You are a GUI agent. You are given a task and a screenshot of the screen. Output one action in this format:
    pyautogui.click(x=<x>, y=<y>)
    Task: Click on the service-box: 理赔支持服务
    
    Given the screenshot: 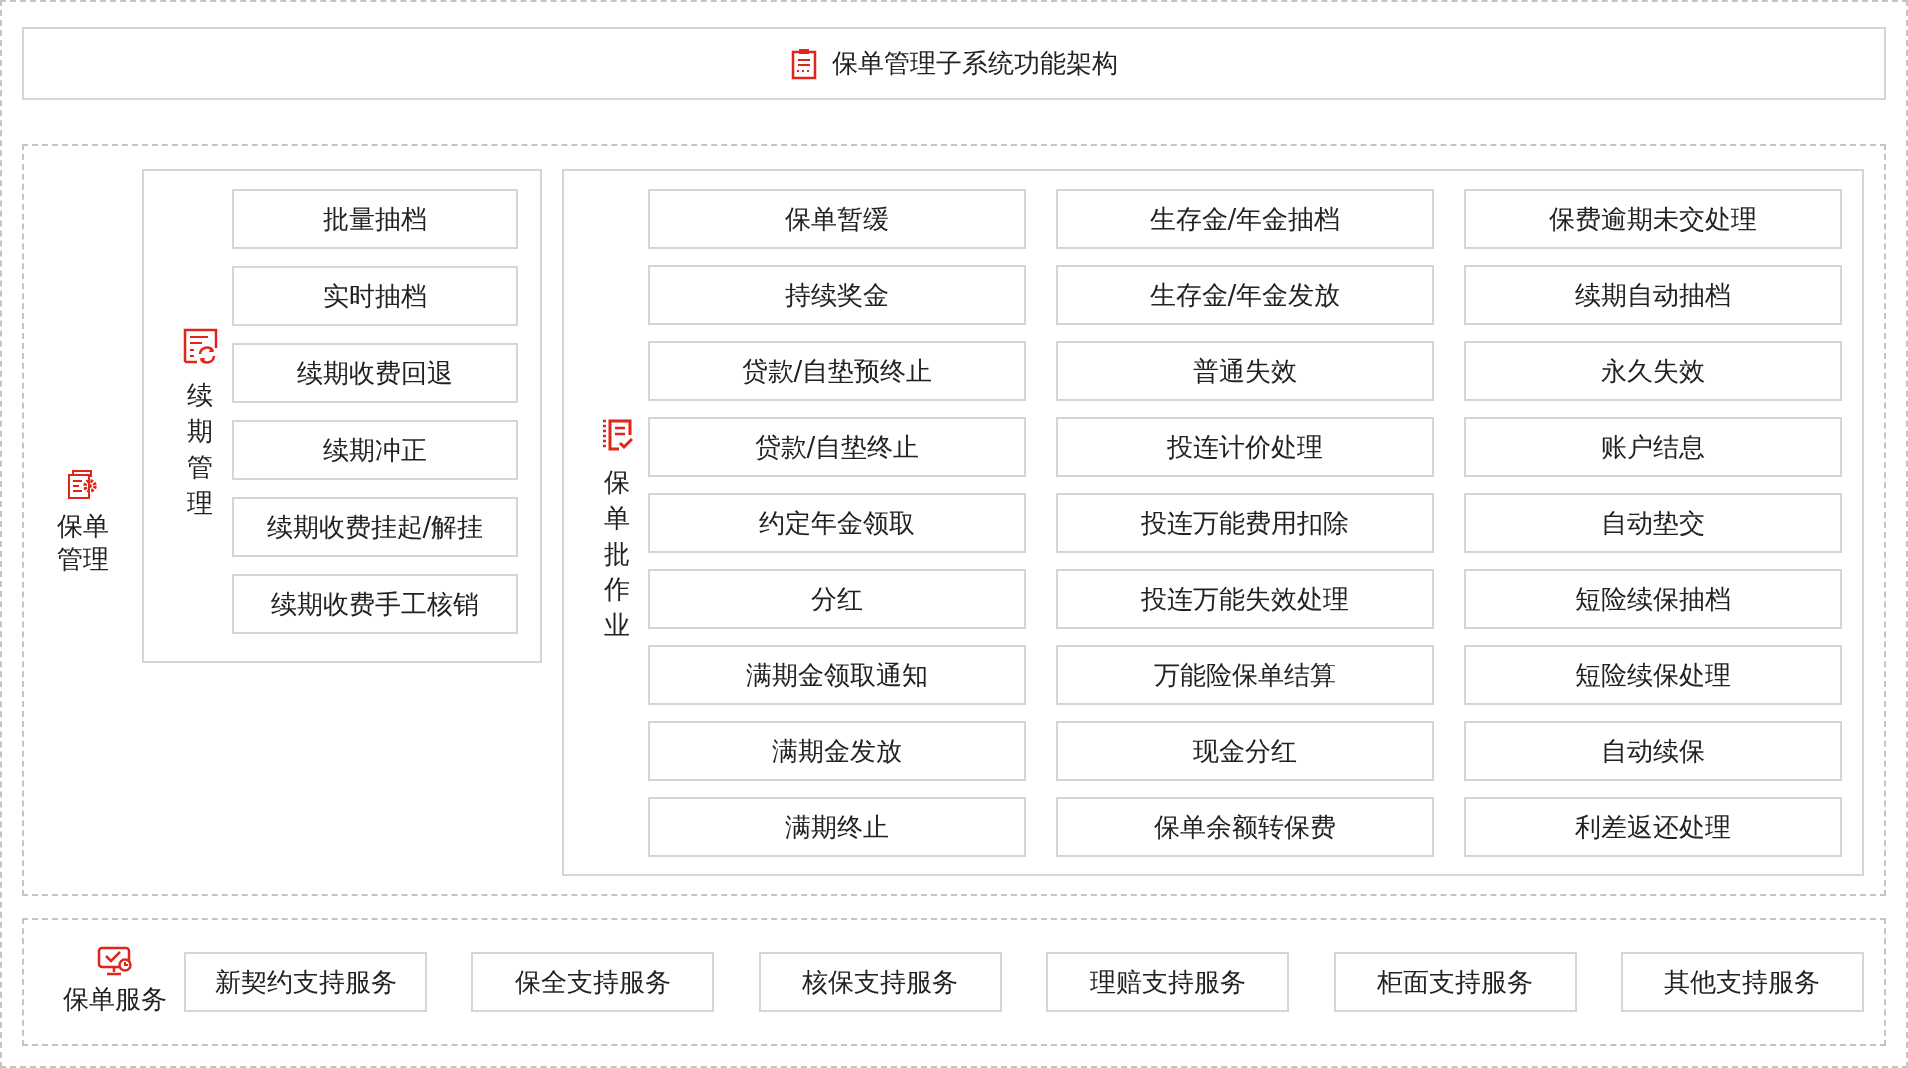 What is the action you would take?
    pyautogui.click(x=1168, y=982)
    